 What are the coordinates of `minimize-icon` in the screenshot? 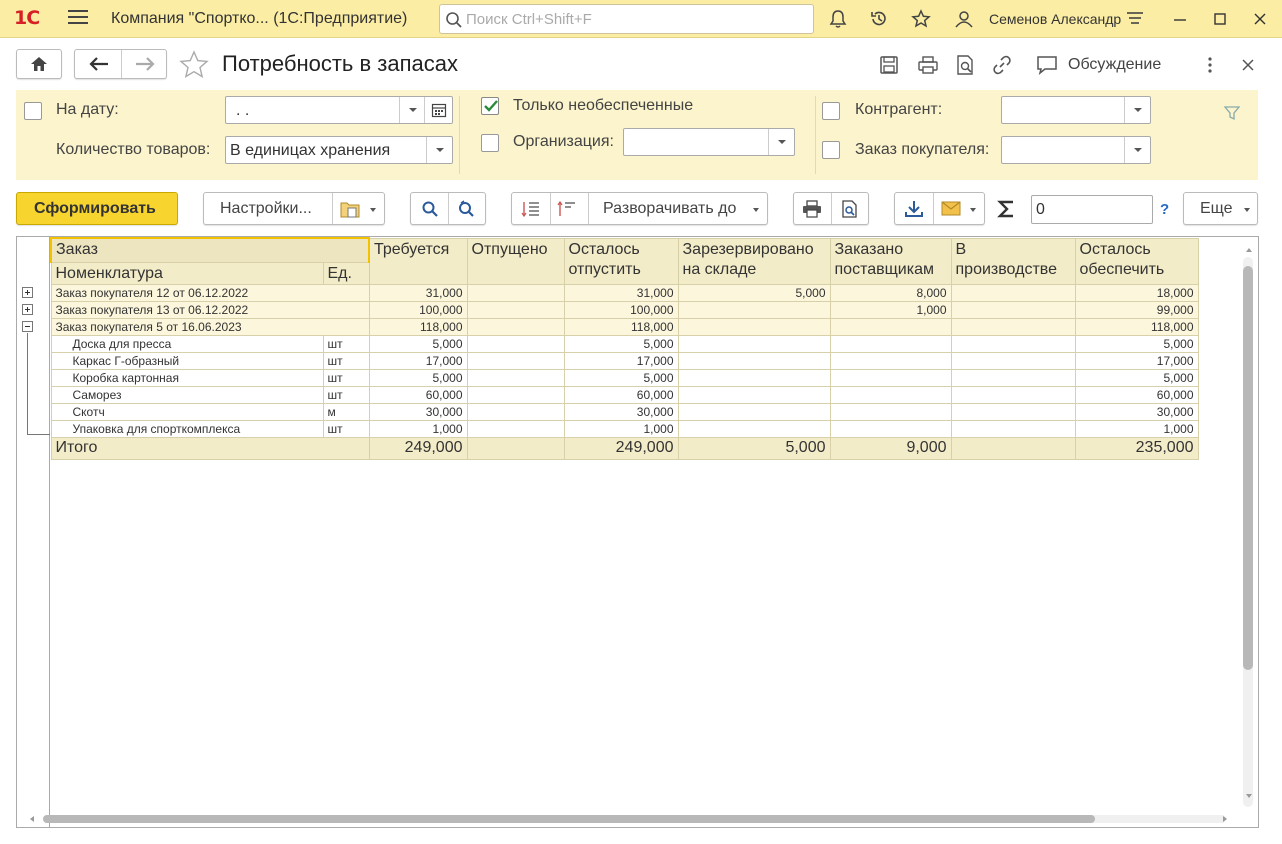 It's located at (1180, 19).